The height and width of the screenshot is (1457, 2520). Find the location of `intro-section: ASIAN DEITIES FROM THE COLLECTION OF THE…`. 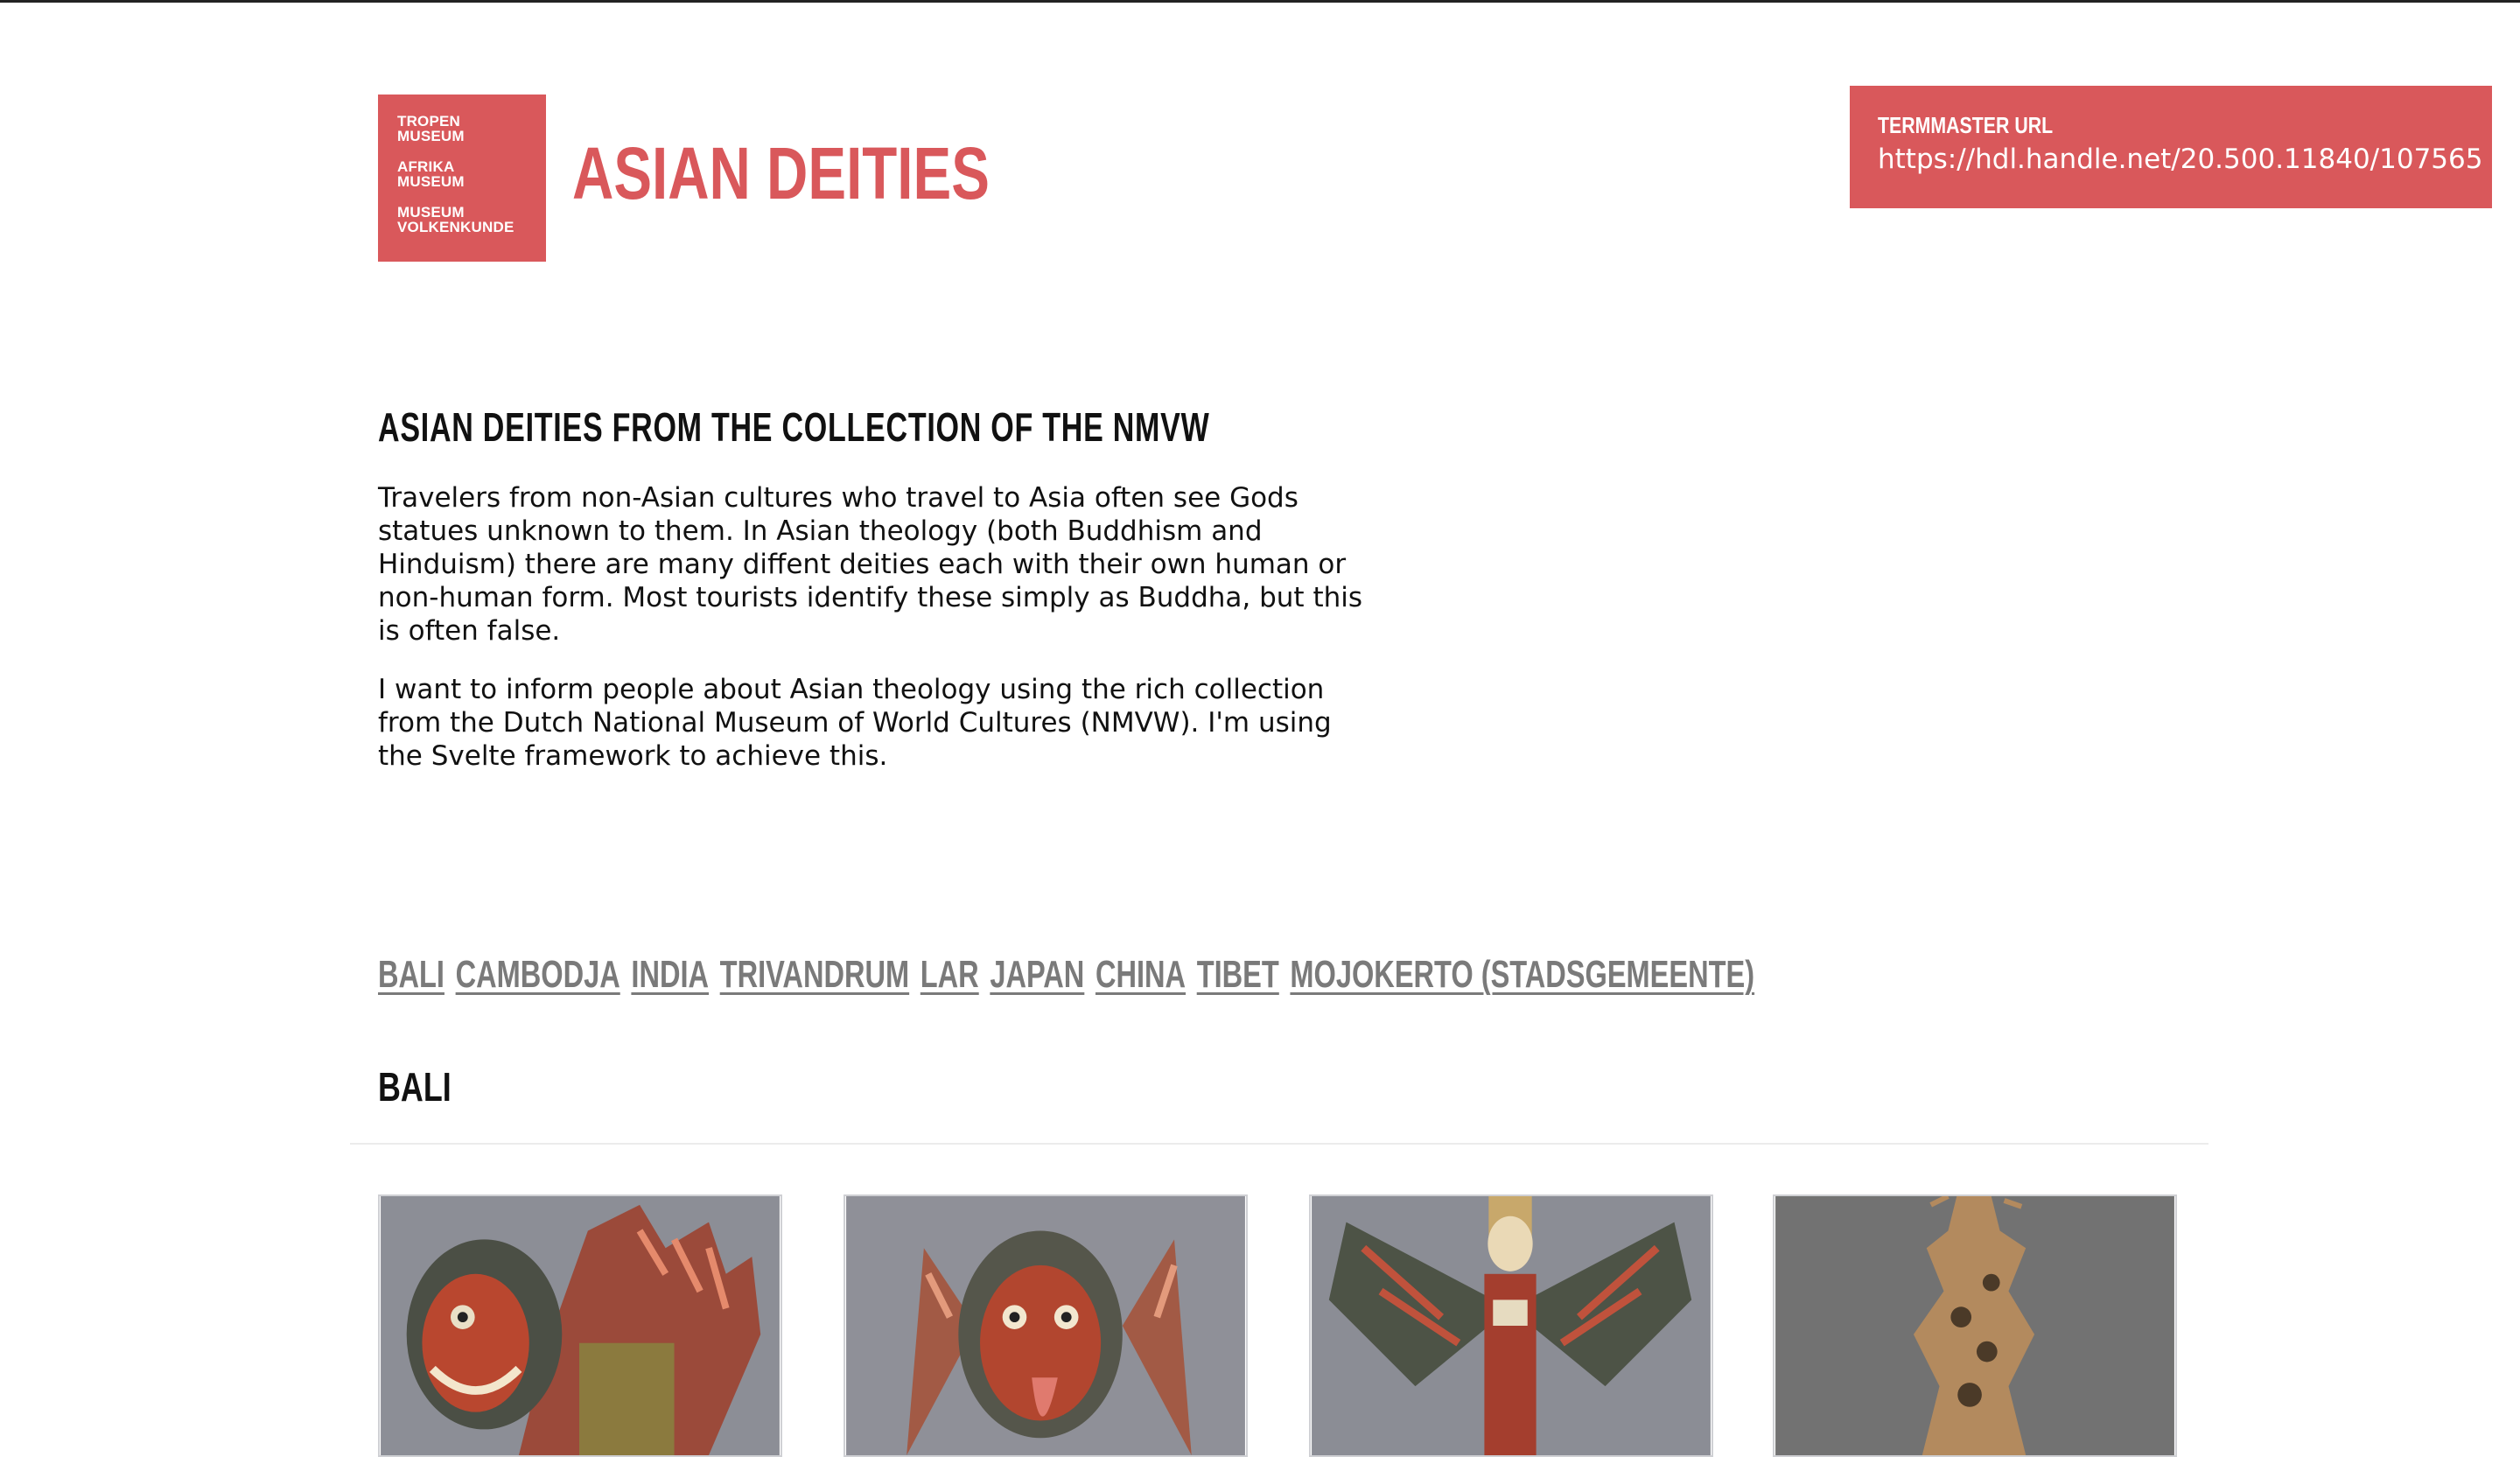

intro-section: ASIAN DEITIES FROM THE COLLECTION OF THE… is located at coordinates (877, 599).